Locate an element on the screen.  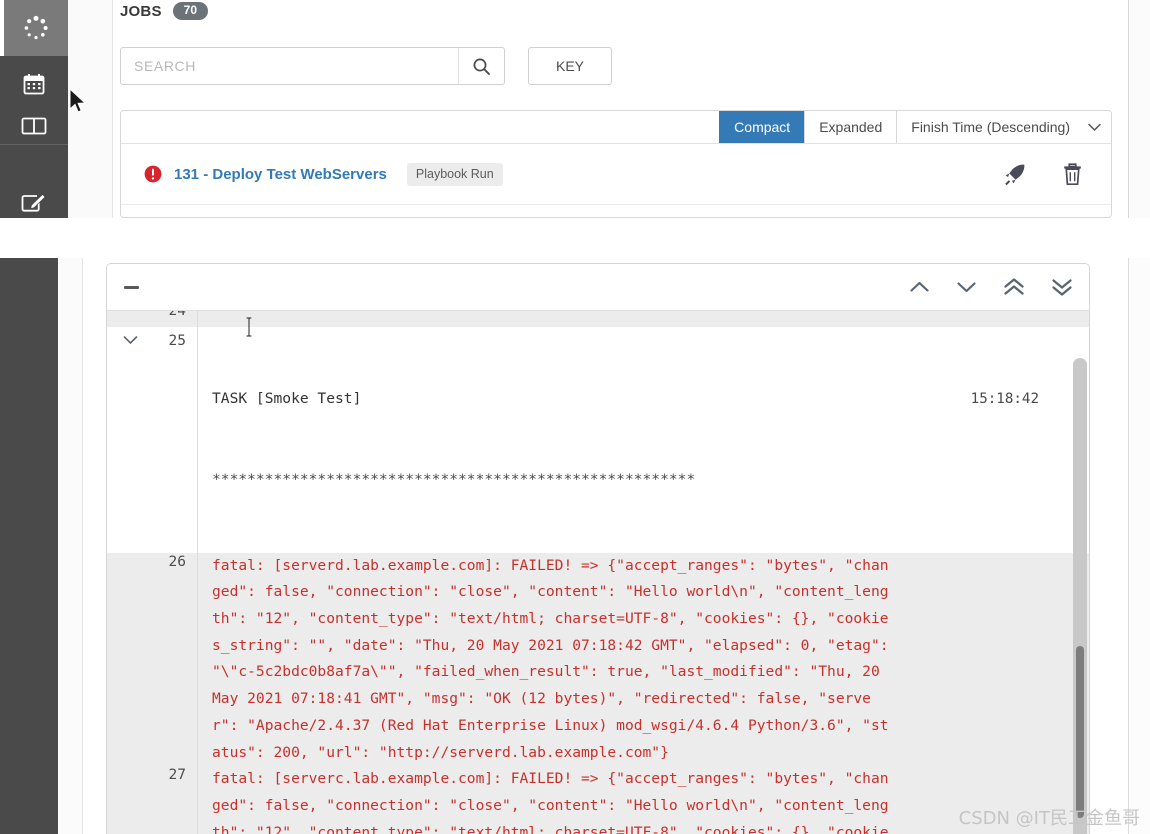
log-line: 24 is located at coordinates (598, 319).